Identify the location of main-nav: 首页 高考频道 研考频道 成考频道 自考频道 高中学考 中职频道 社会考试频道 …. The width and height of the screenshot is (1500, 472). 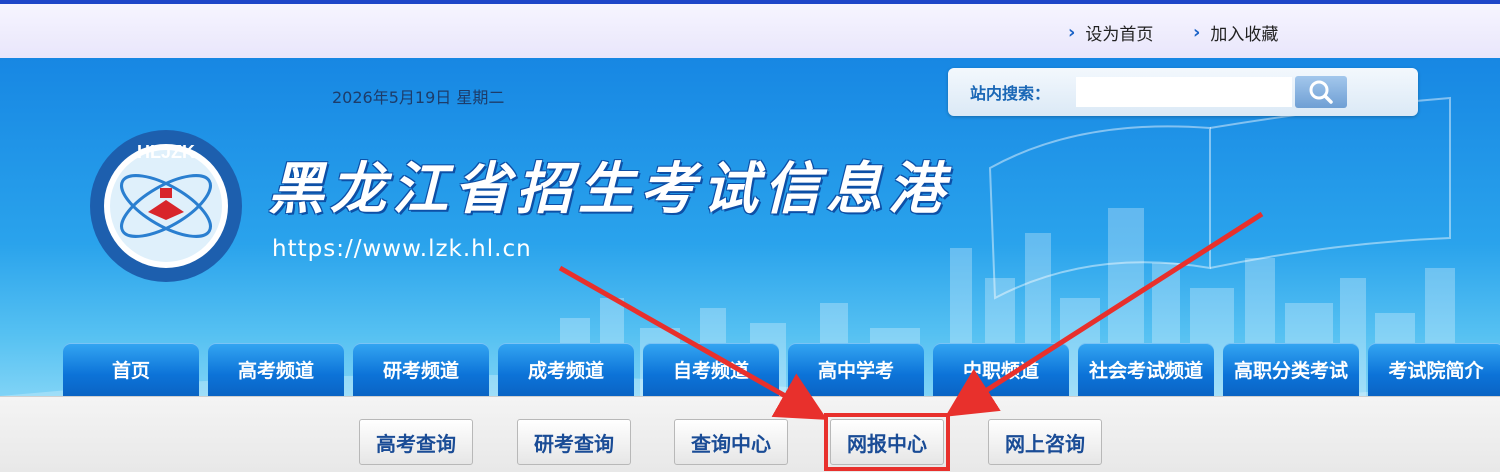
(781, 369).